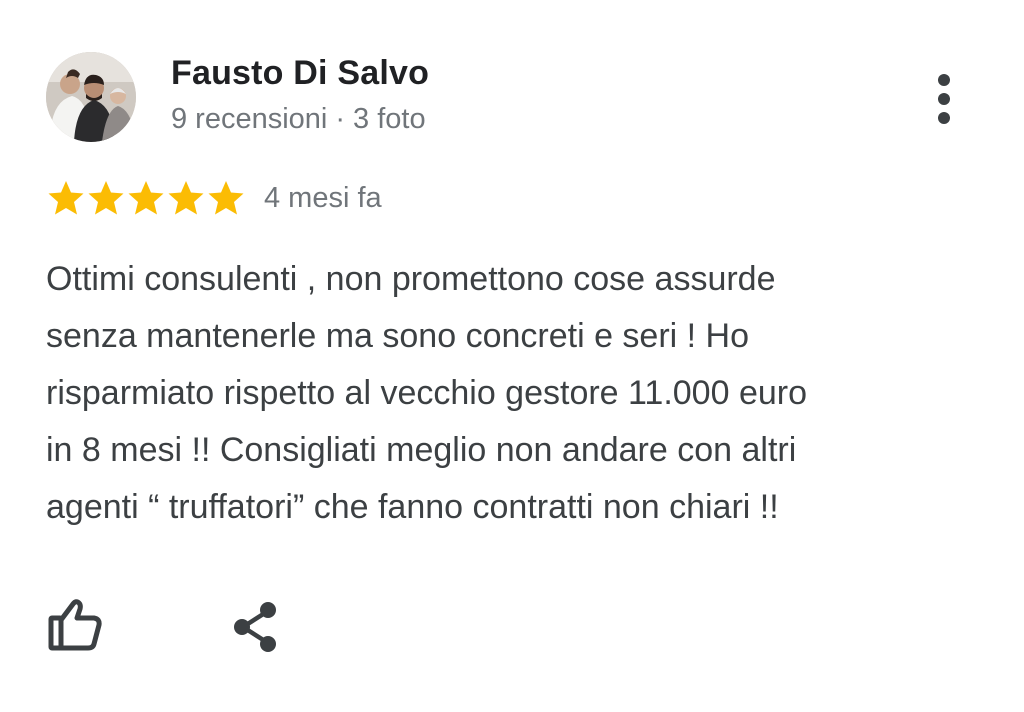  I want to click on share-icon, so click(255, 627).